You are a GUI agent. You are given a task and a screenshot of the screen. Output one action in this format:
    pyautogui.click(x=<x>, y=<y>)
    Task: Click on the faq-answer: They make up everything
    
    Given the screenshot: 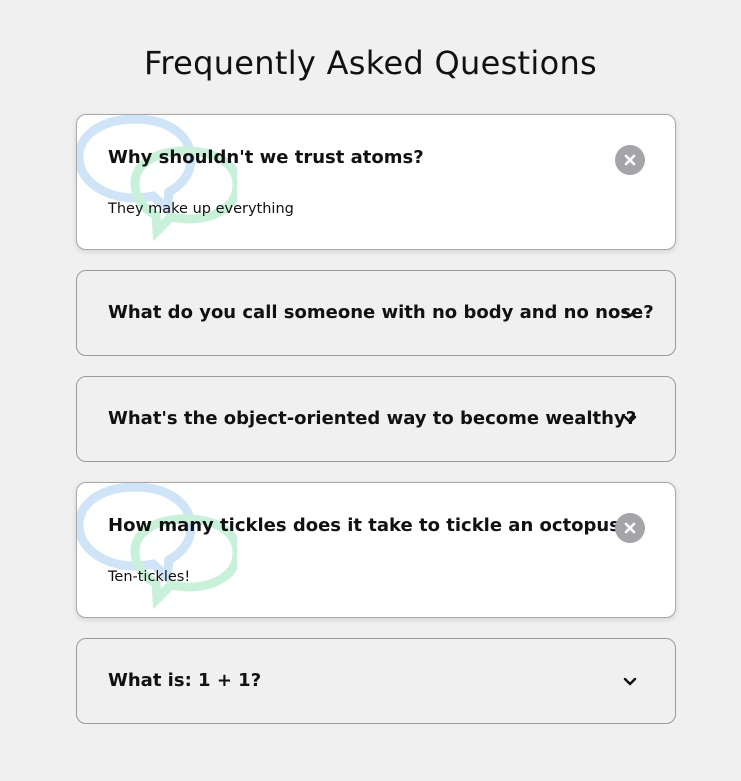 What is the action you would take?
    pyautogui.click(x=201, y=209)
    